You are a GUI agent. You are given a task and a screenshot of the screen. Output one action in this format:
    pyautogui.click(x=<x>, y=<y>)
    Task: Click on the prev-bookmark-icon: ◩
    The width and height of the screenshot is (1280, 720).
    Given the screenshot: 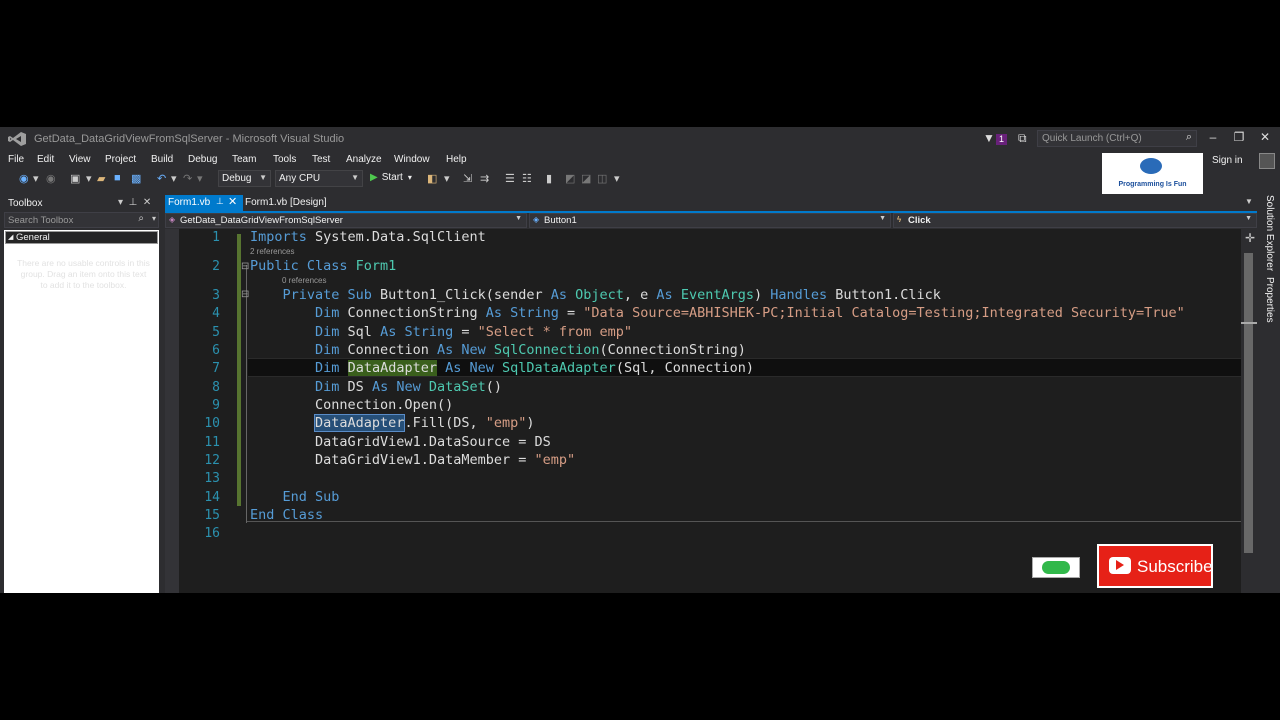 What is the action you would take?
    pyautogui.click(x=570, y=178)
    